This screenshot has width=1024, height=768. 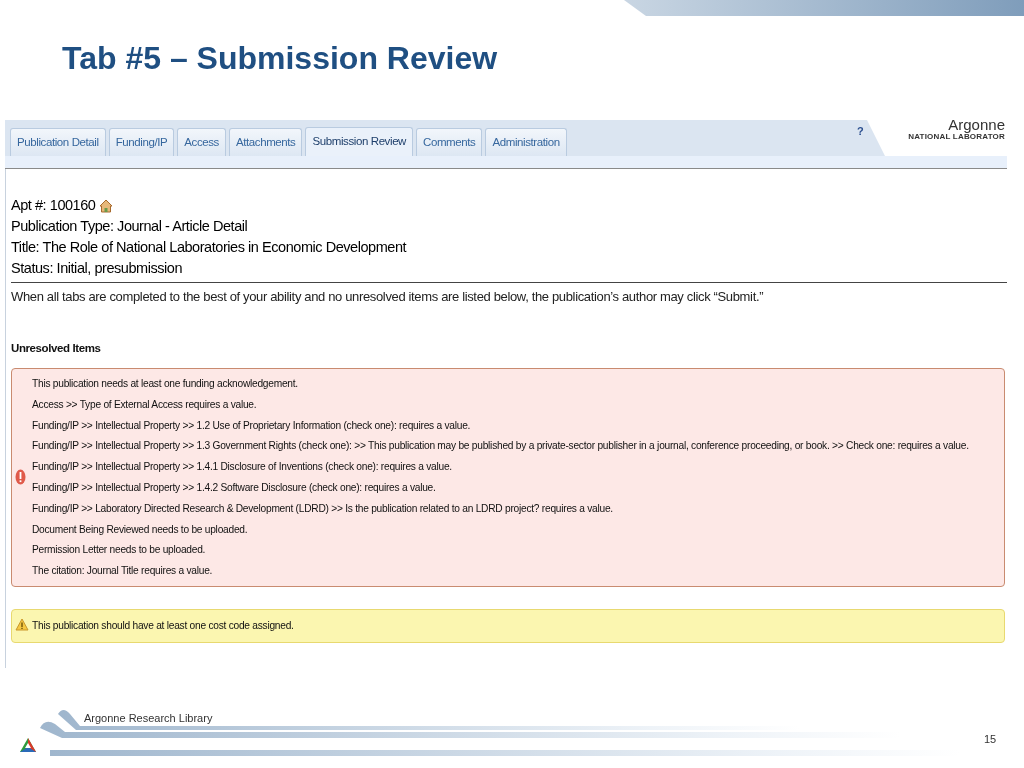 What do you see at coordinates (323, 508) in the screenshot?
I see `error-message: Funding/IP >> Laboratory Directed Research & Development (LDRD) >> Is the publication related to an LDRD project? requires a value.` at bounding box center [323, 508].